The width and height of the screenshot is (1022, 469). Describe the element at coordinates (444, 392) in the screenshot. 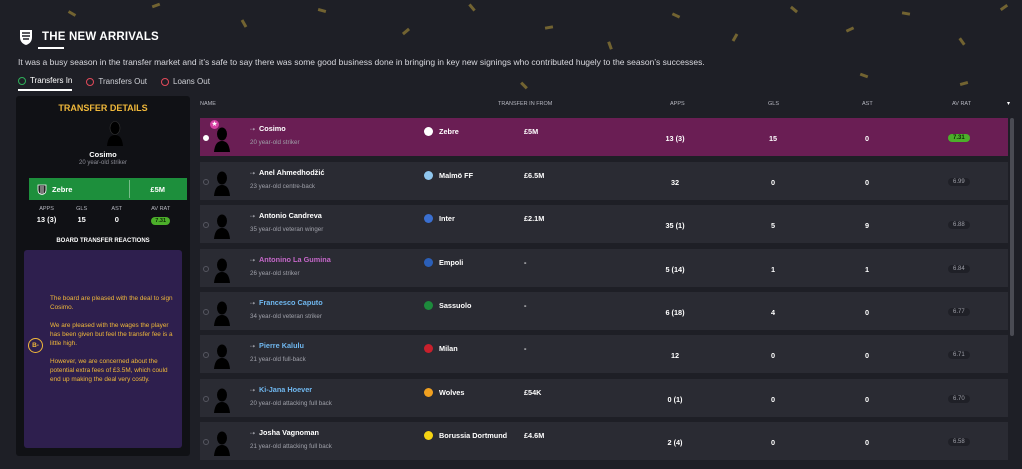

I see `from-club: Wolves` at that location.